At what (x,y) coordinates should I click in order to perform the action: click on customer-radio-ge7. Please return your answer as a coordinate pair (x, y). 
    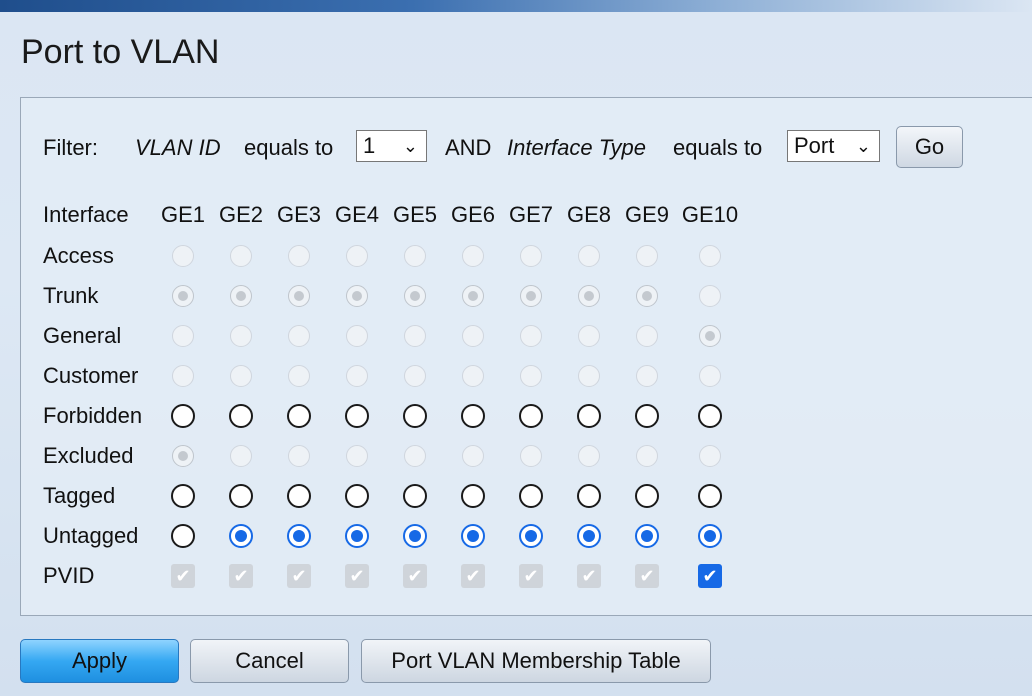
    Looking at the image, I should click on (531, 376).